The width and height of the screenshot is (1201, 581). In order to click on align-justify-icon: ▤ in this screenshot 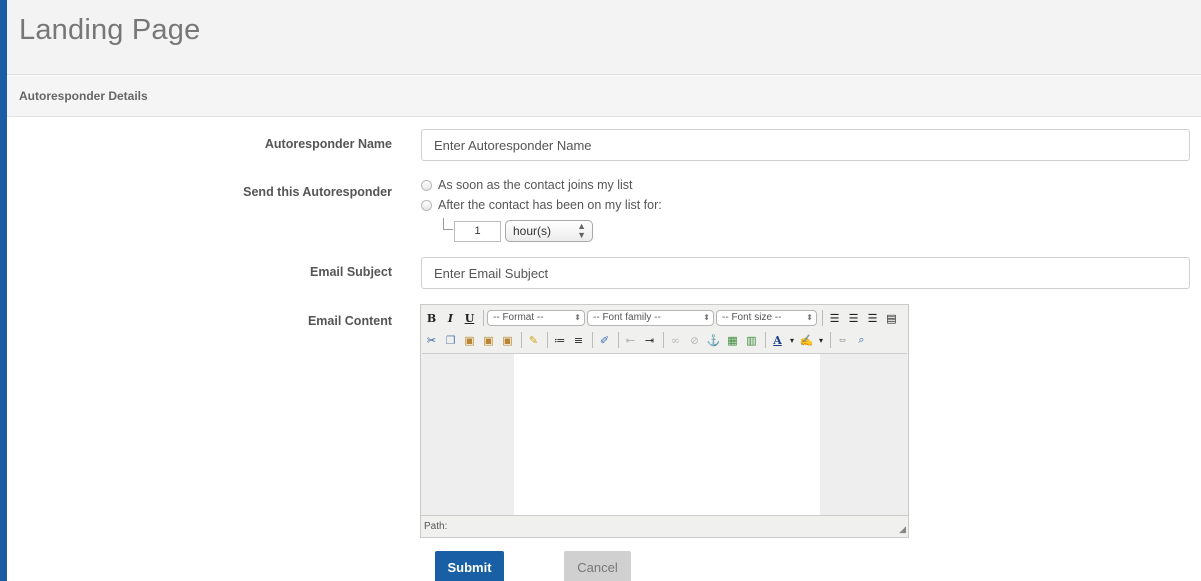, I will do `click(891, 318)`.